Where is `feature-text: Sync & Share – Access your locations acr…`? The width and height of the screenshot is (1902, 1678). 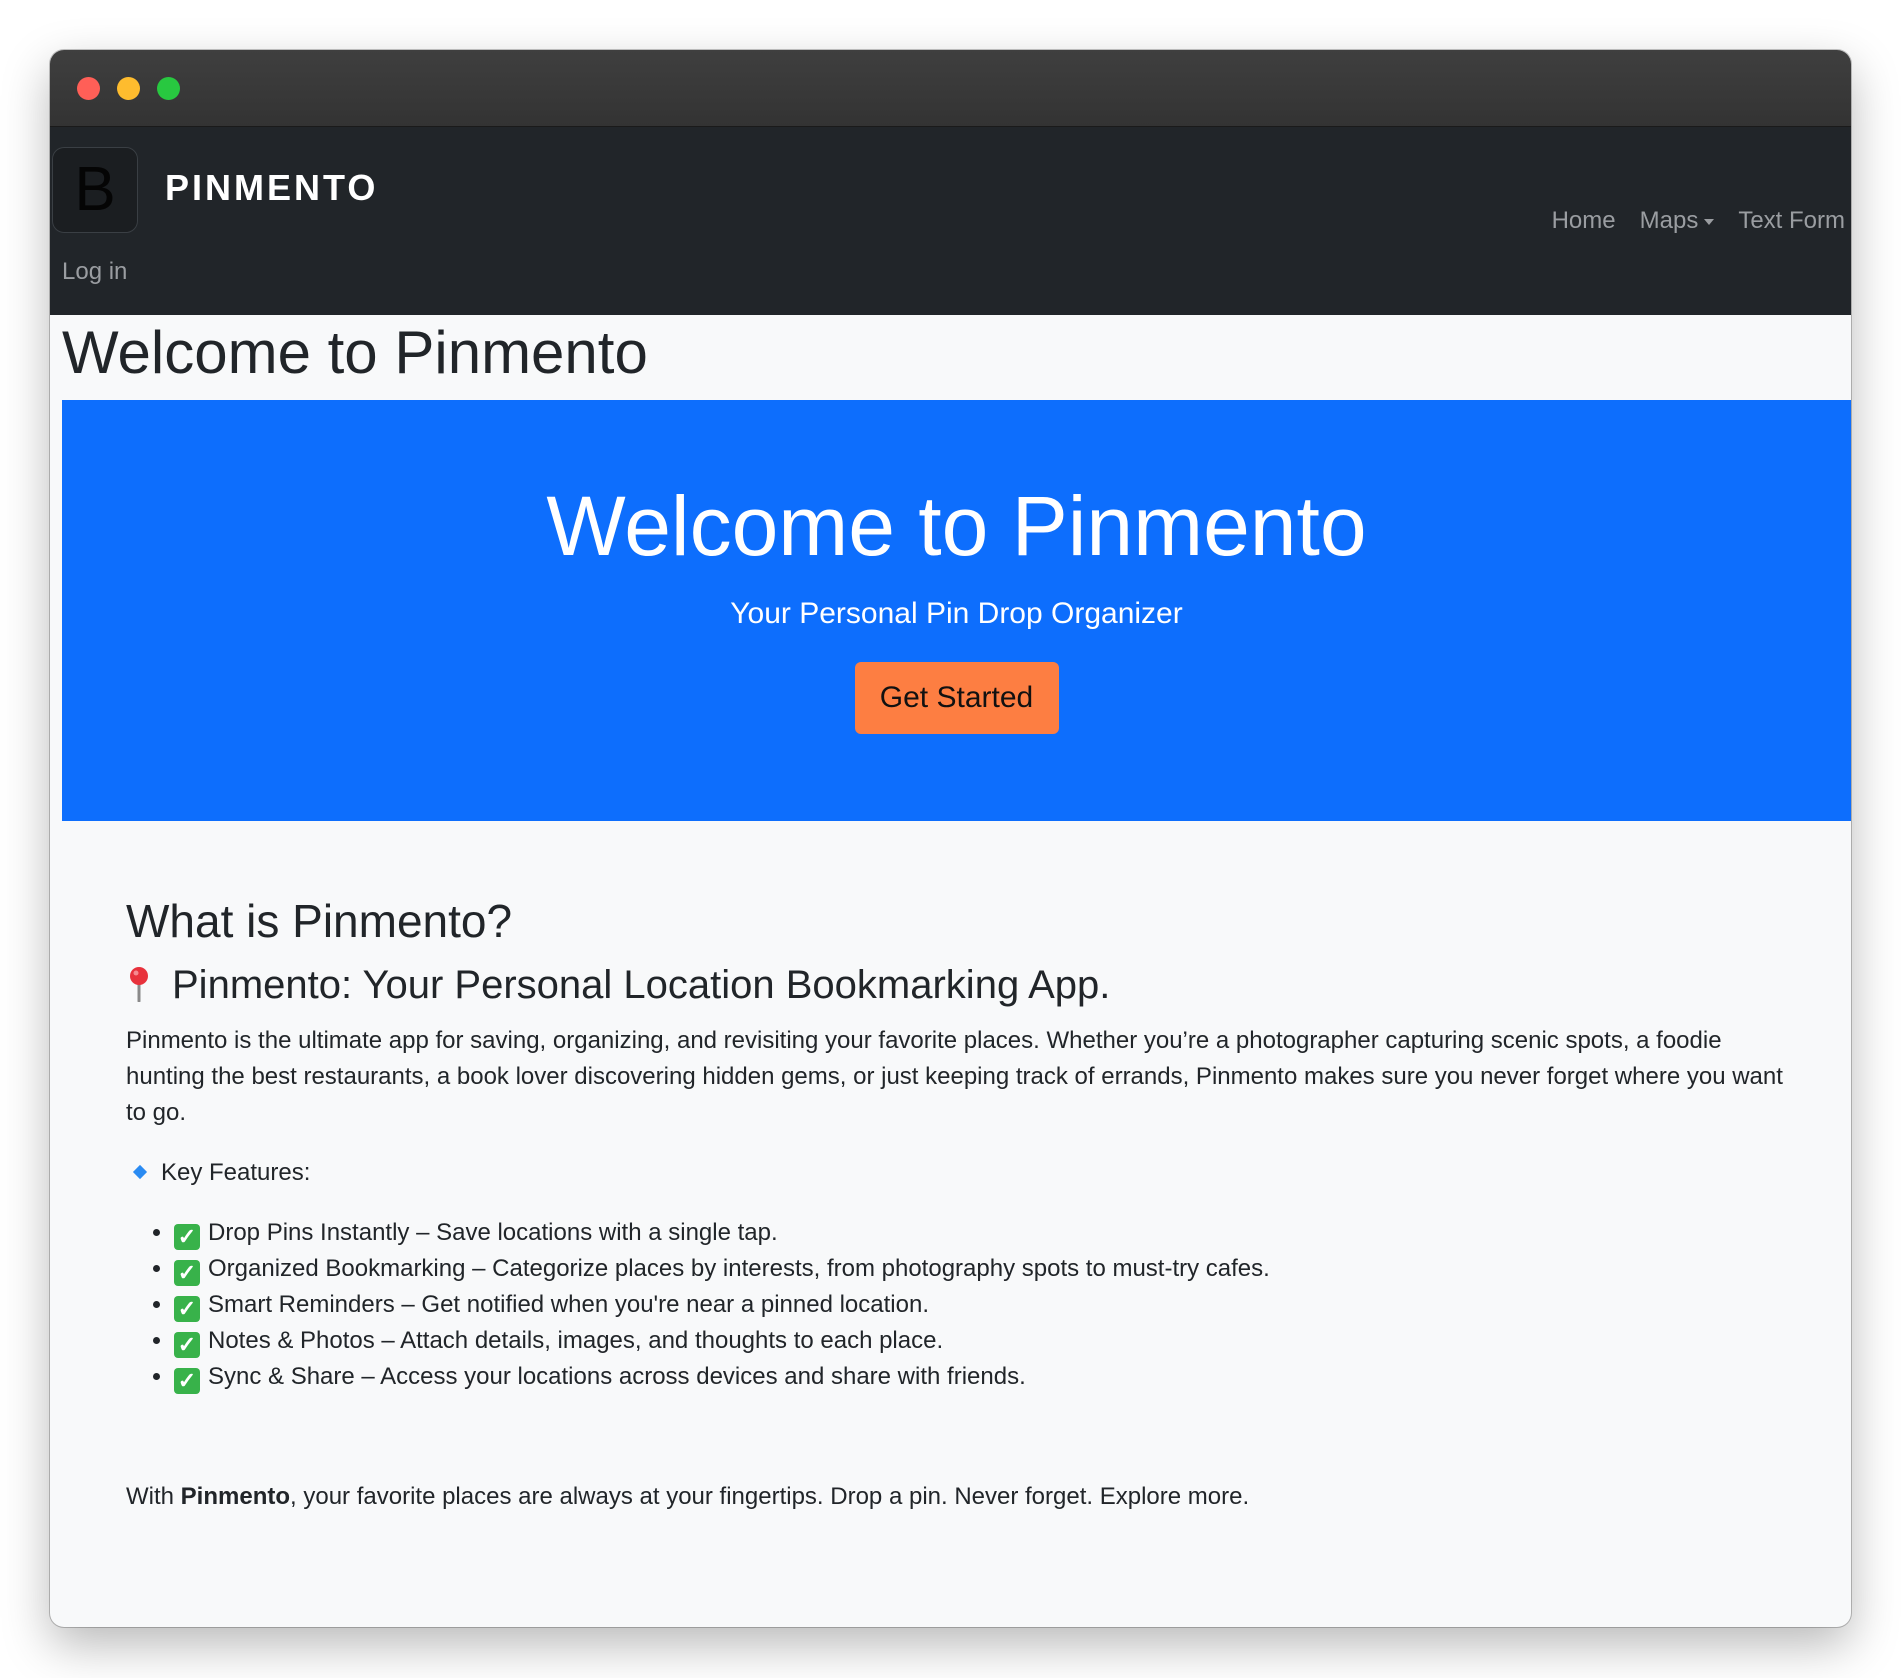
feature-text: Sync & Share – Access your locations acr… is located at coordinates (617, 1376).